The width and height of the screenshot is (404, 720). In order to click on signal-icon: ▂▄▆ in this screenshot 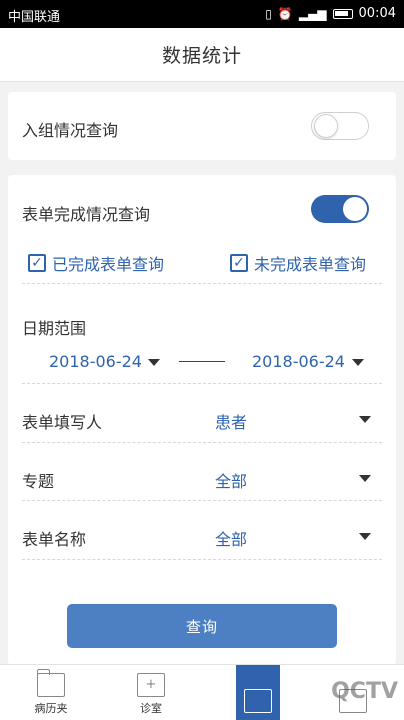, I will do `click(312, 13)`.